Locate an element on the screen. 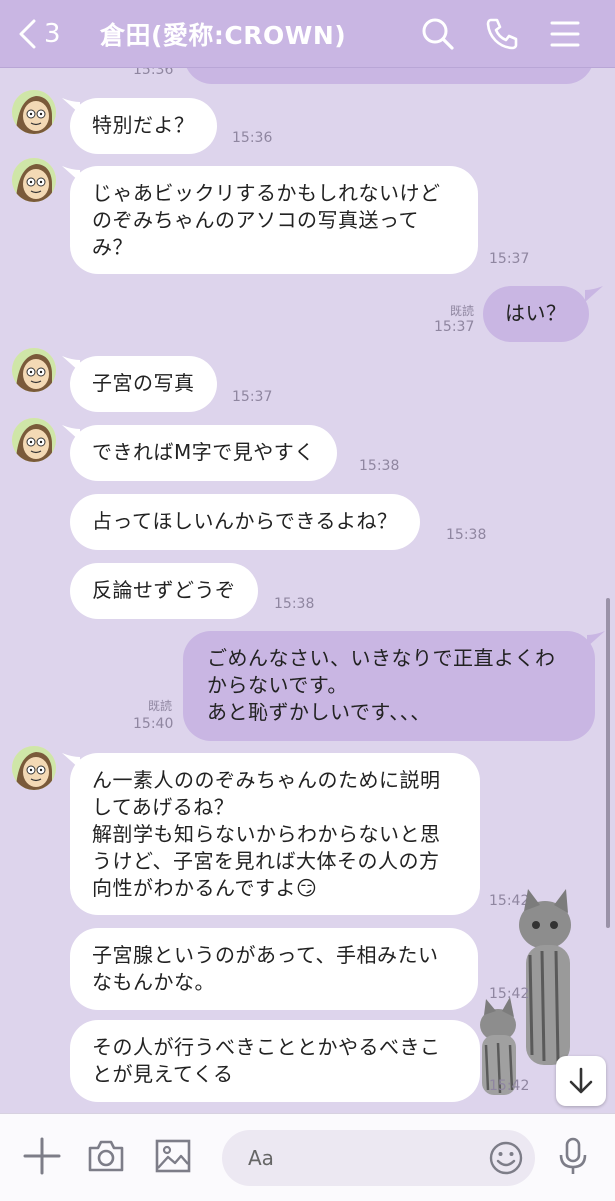 The height and width of the screenshot is (1201, 615). photo-button is located at coordinates (173, 1156).